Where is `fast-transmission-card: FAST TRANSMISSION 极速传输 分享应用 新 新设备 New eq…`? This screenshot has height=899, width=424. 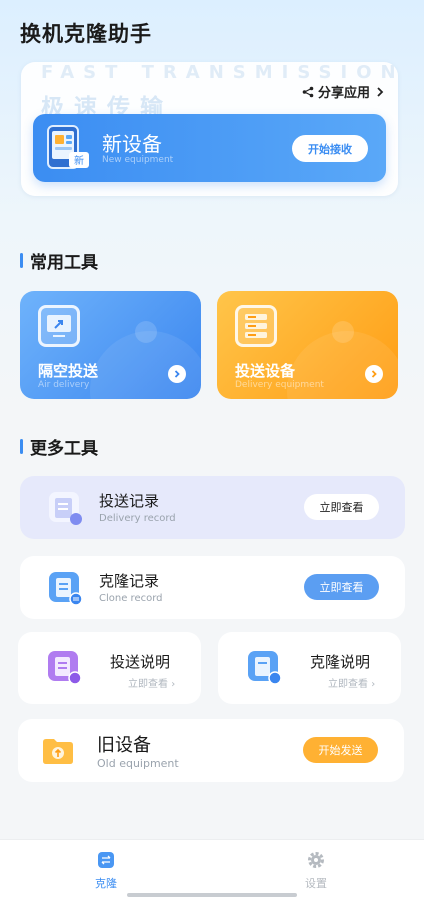 fast-transmission-card: FAST TRANSMISSION 极速传输 分享应用 新 新设备 New eq… is located at coordinates (209, 129).